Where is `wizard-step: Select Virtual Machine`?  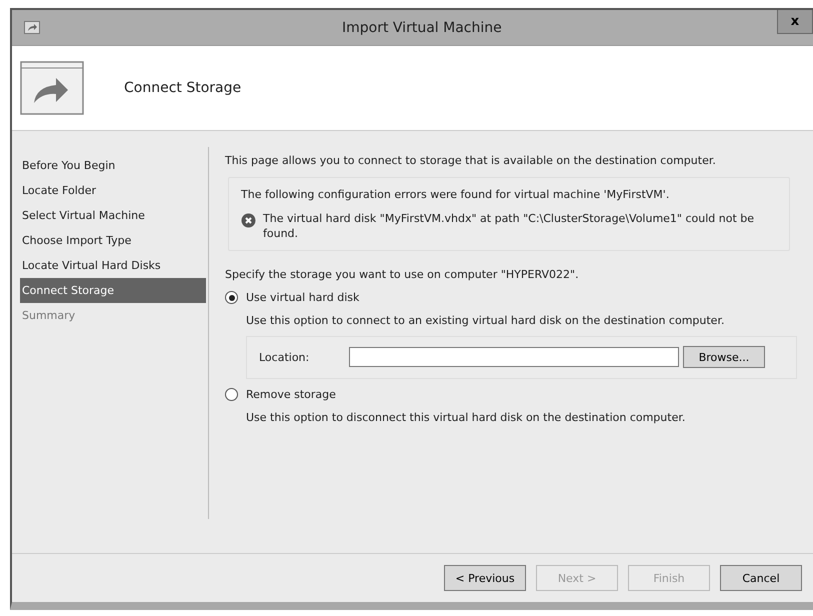
wizard-step: Select Virtual Machine is located at coordinates (113, 215).